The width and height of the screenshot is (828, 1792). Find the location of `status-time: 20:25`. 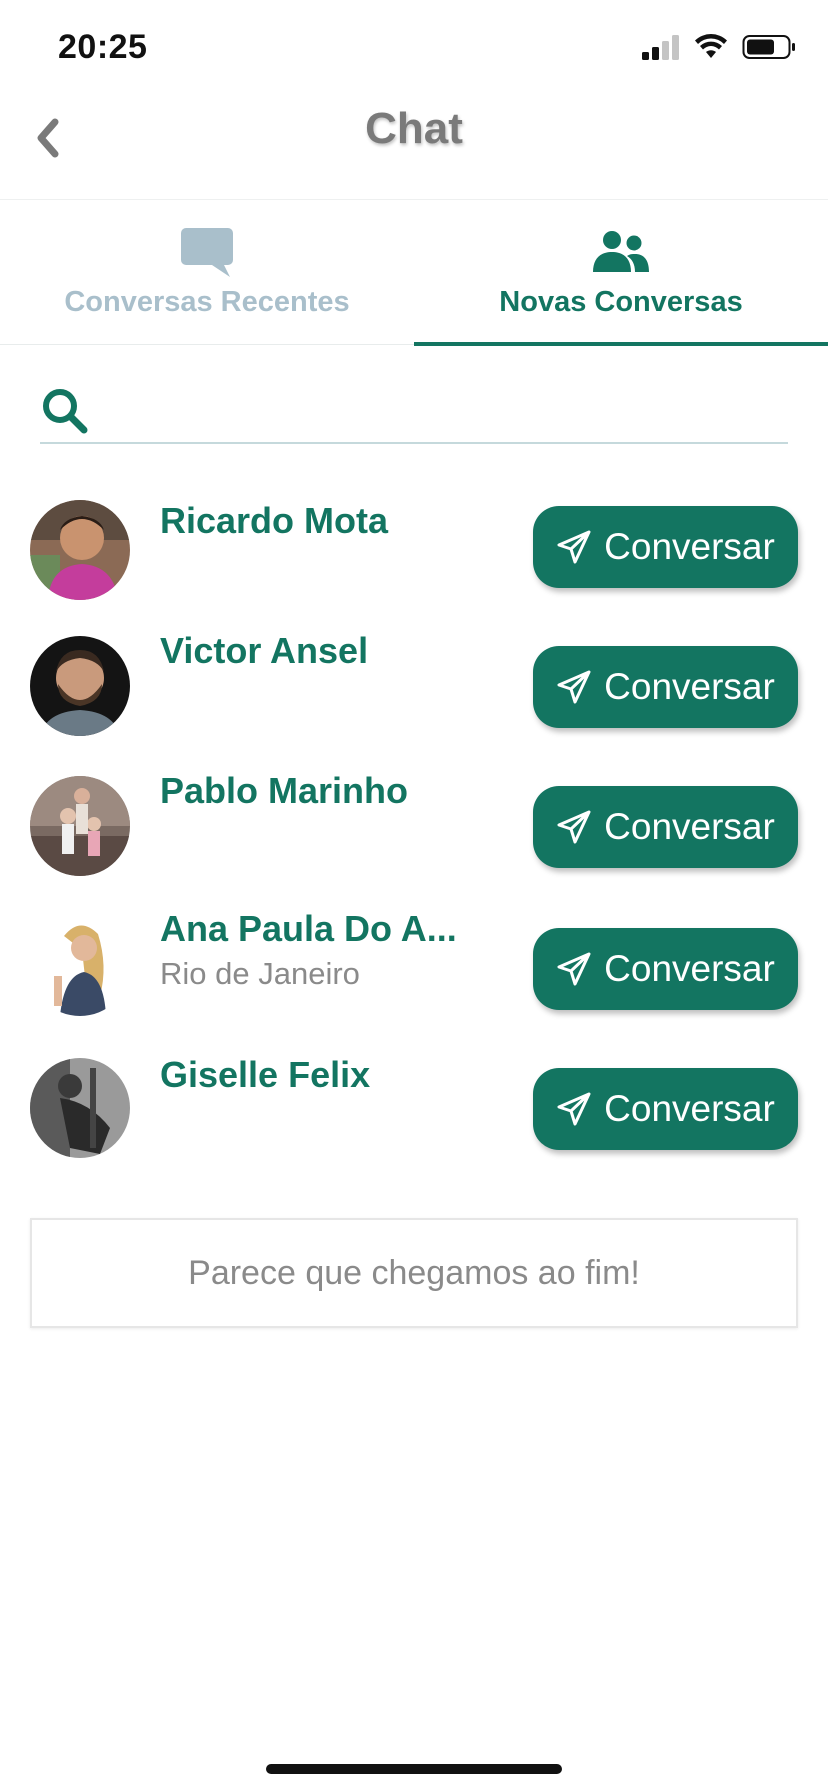

status-time: 20:25 is located at coordinates (103, 47).